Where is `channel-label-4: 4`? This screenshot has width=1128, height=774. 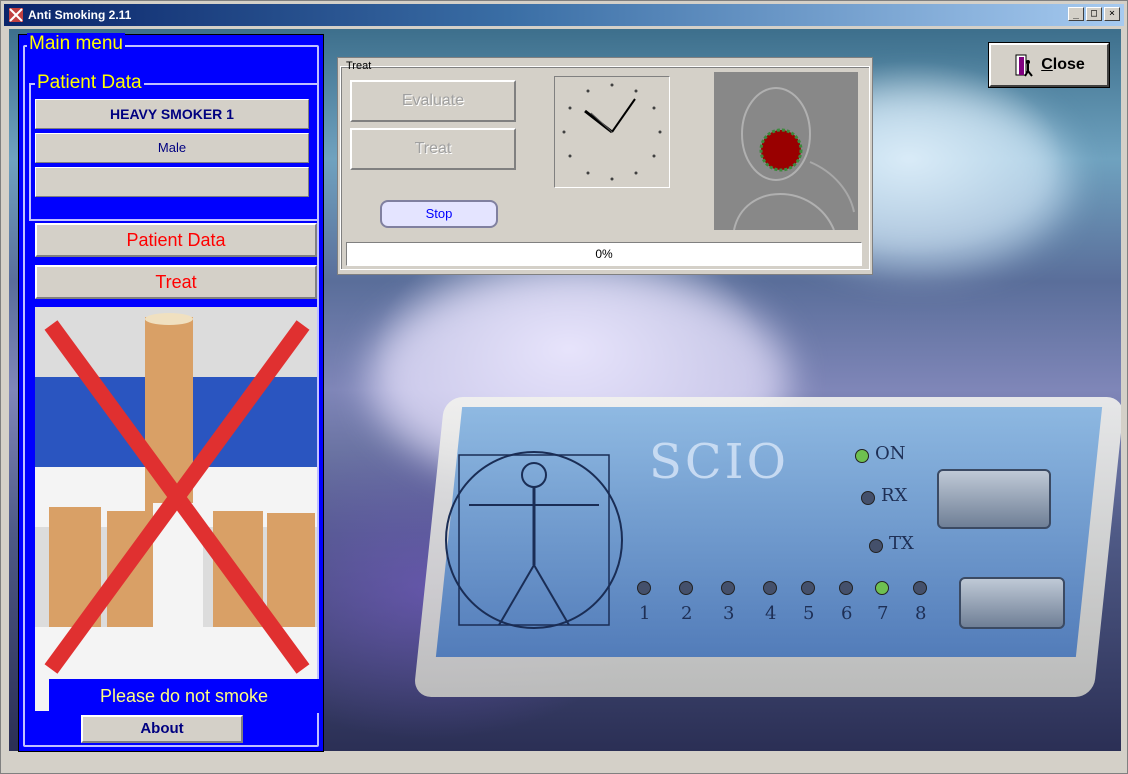
channel-label-4: 4 is located at coordinates (771, 613).